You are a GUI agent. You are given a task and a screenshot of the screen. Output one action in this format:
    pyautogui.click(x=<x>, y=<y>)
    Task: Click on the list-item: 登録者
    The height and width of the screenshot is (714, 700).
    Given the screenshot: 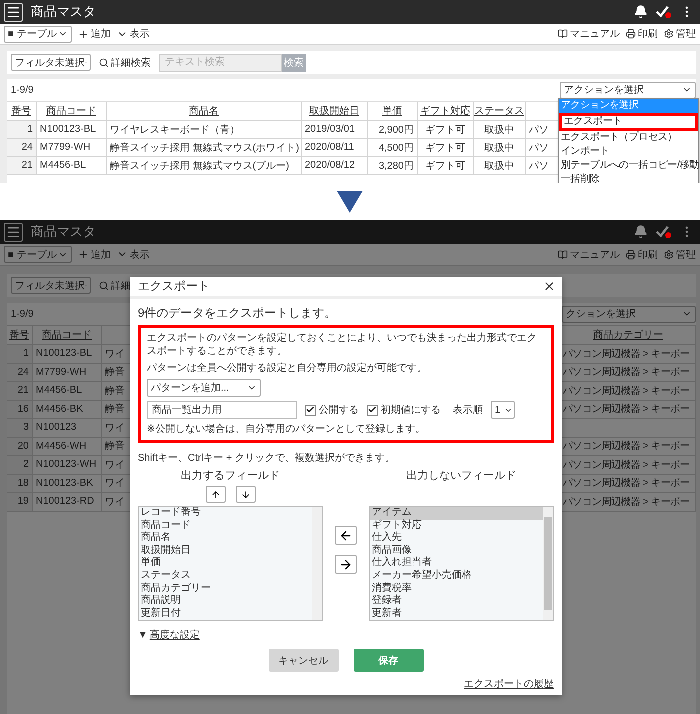 What is the action you would take?
    pyautogui.click(x=456, y=601)
    